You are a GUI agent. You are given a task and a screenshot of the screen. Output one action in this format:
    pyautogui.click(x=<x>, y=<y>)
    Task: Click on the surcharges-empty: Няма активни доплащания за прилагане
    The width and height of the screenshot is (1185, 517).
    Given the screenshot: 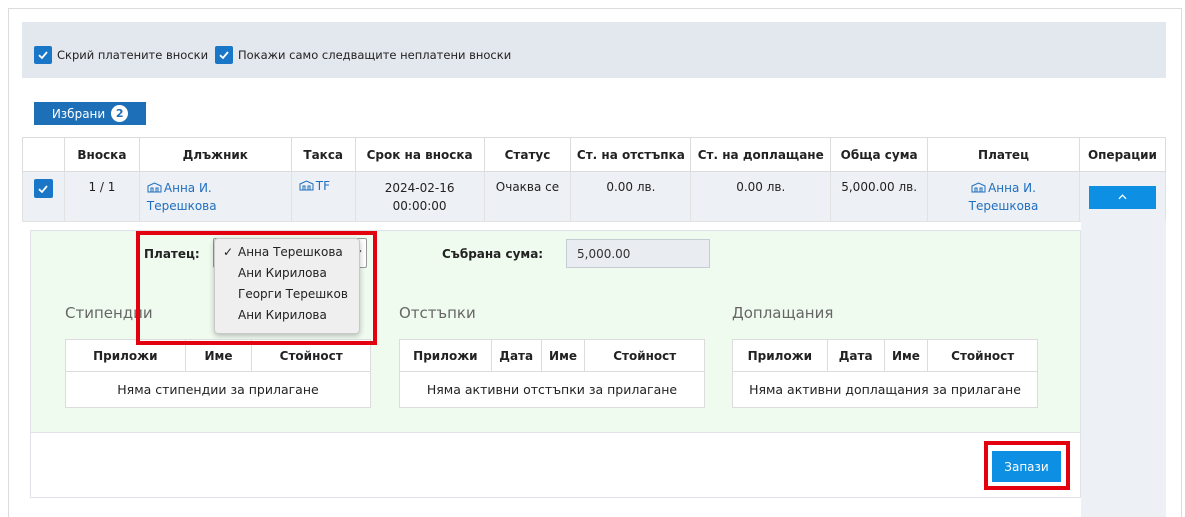 What is the action you would take?
    pyautogui.click(x=885, y=389)
    